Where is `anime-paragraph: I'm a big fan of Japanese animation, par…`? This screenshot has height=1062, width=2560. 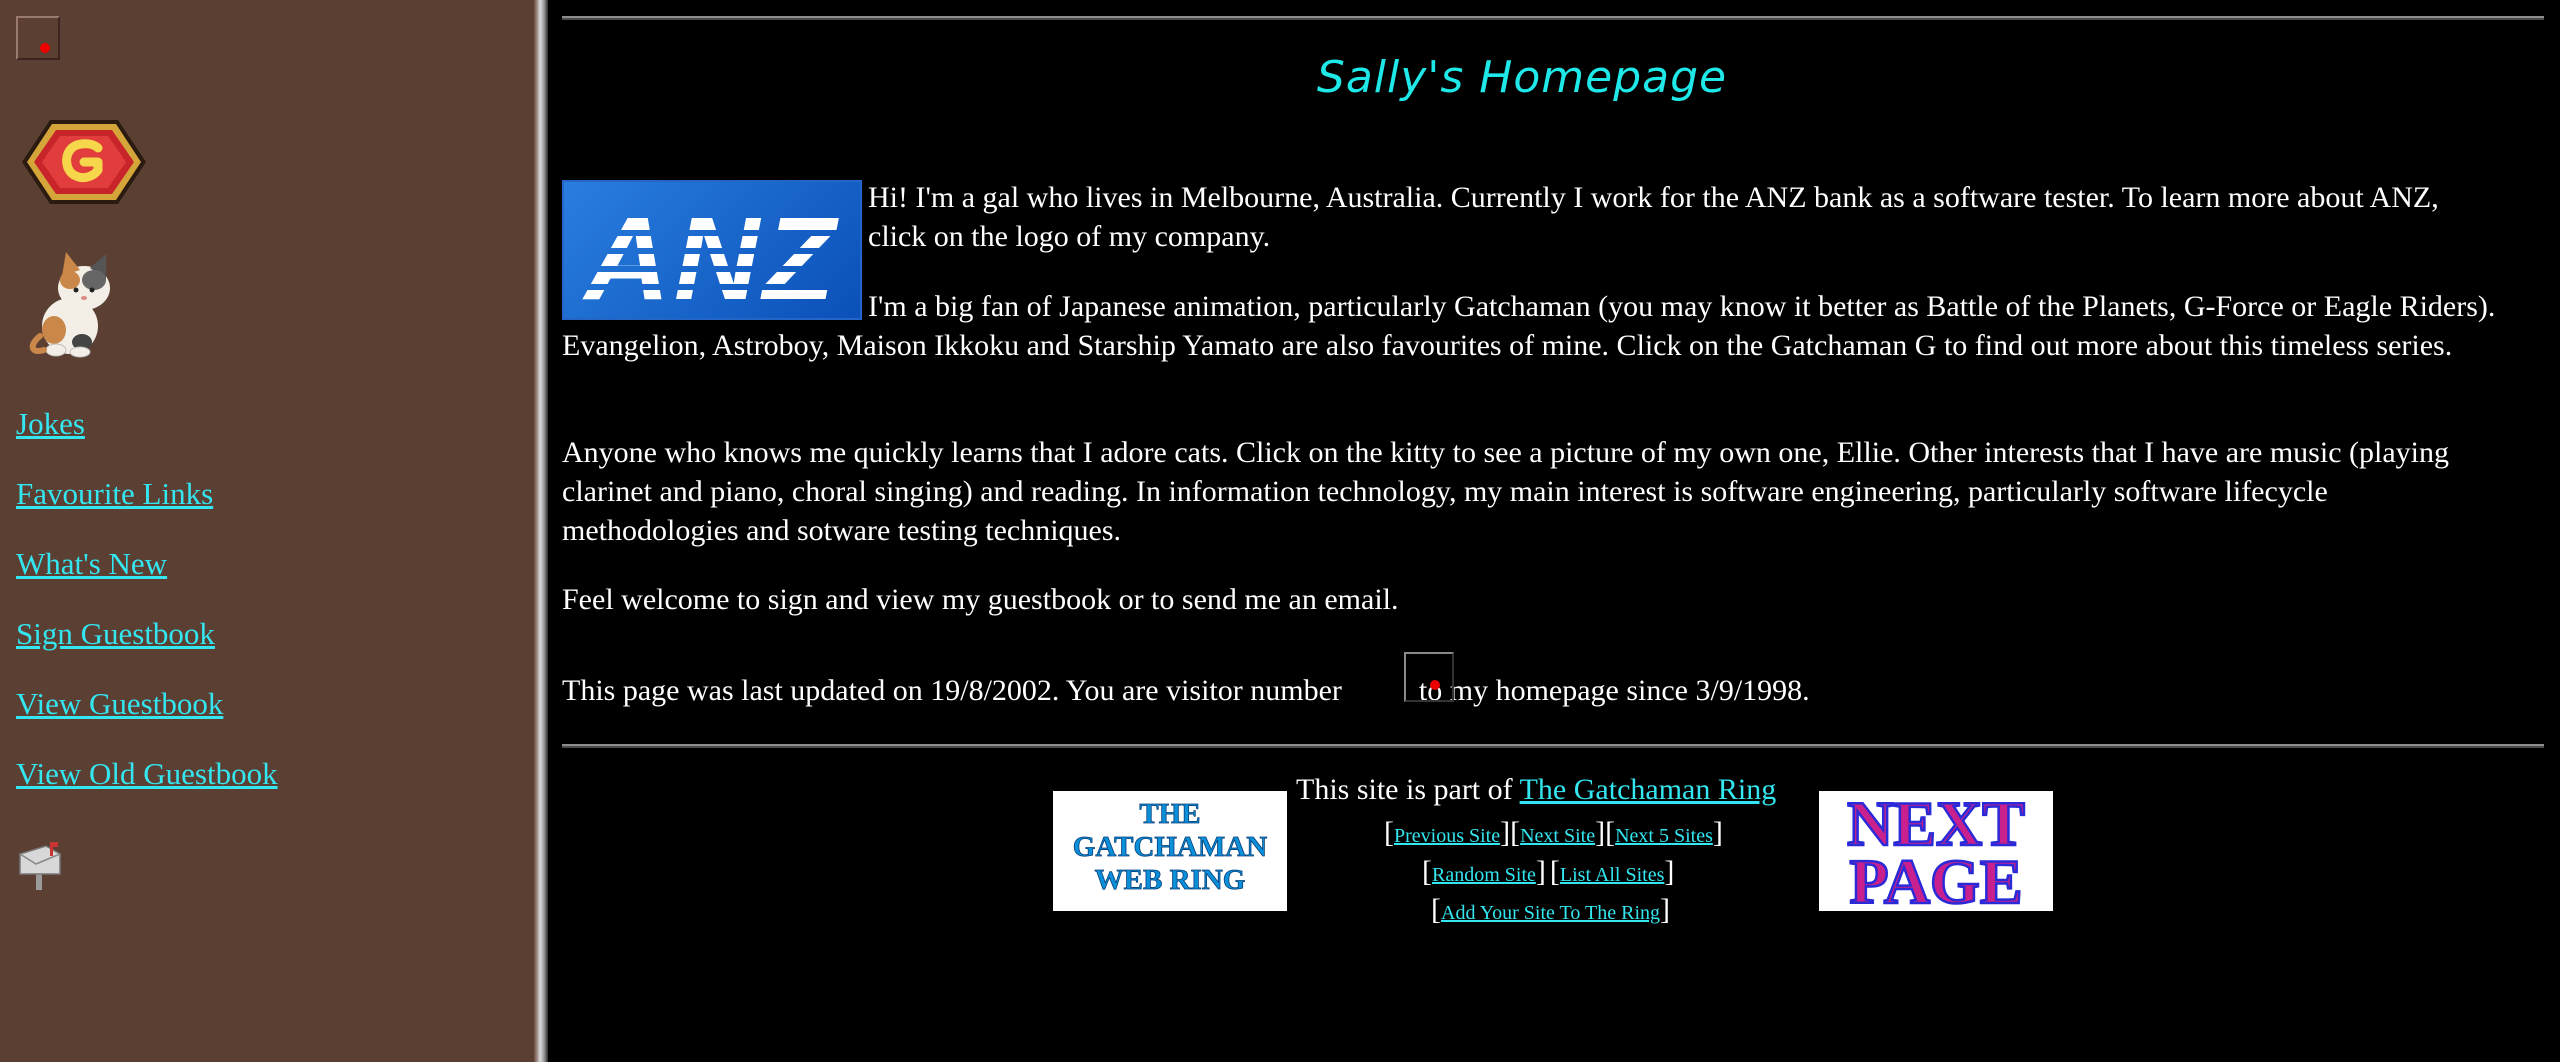 anime-paragraph: I'm a big fan of Japanese animation, par… is located at coordinates (1529, 326).